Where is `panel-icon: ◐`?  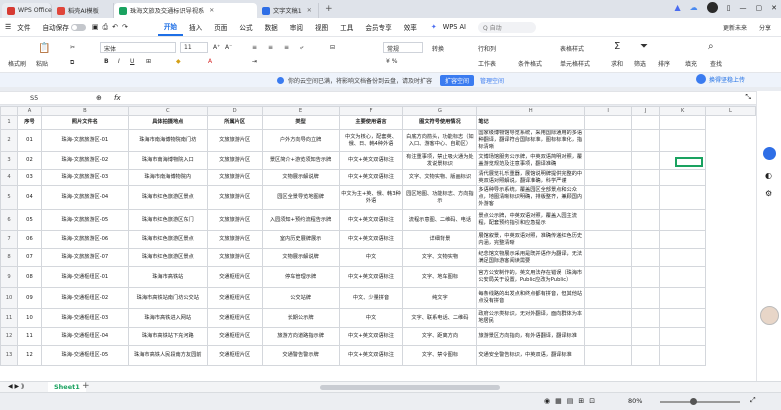
panel-icon: ◐ is located at coordinates (768, 175).